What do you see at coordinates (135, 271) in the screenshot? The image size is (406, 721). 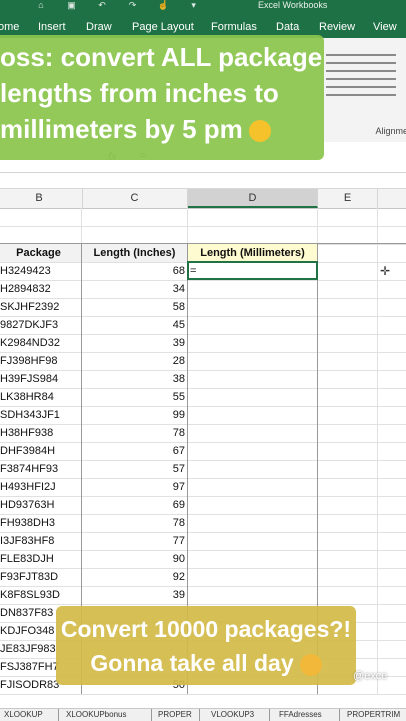 I see `length-inches-cell: 68` at bounding box center [135, 271].